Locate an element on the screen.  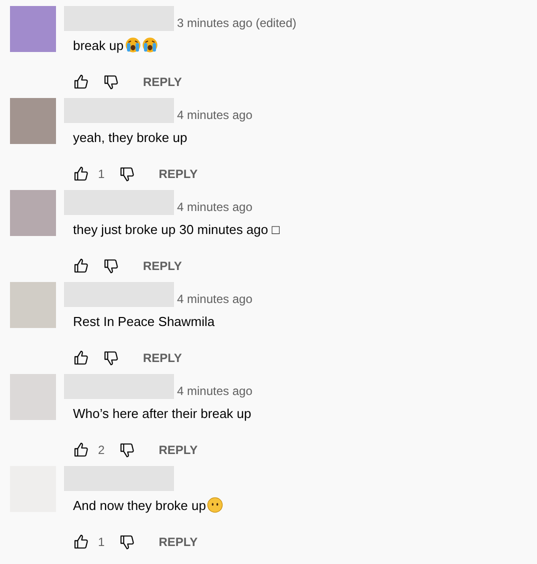
comment-text: And now they broke up is located at coordinates (139, 505).